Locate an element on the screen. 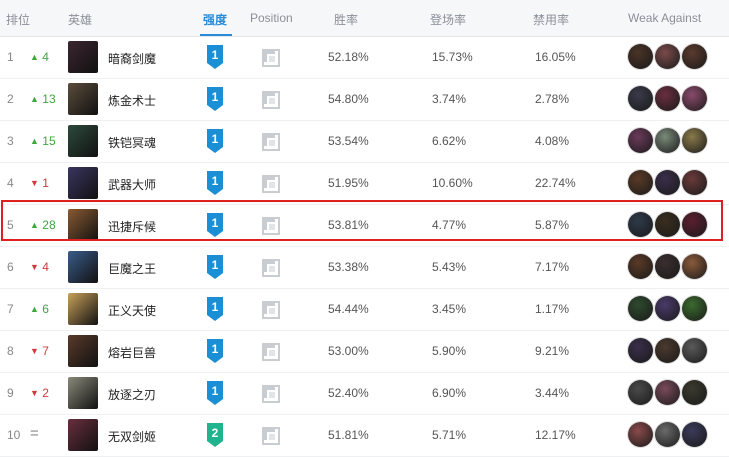 The width and height of the screenshot is (729, 457). header-weak-against: Weak Against is located at coordinates (664, 18).